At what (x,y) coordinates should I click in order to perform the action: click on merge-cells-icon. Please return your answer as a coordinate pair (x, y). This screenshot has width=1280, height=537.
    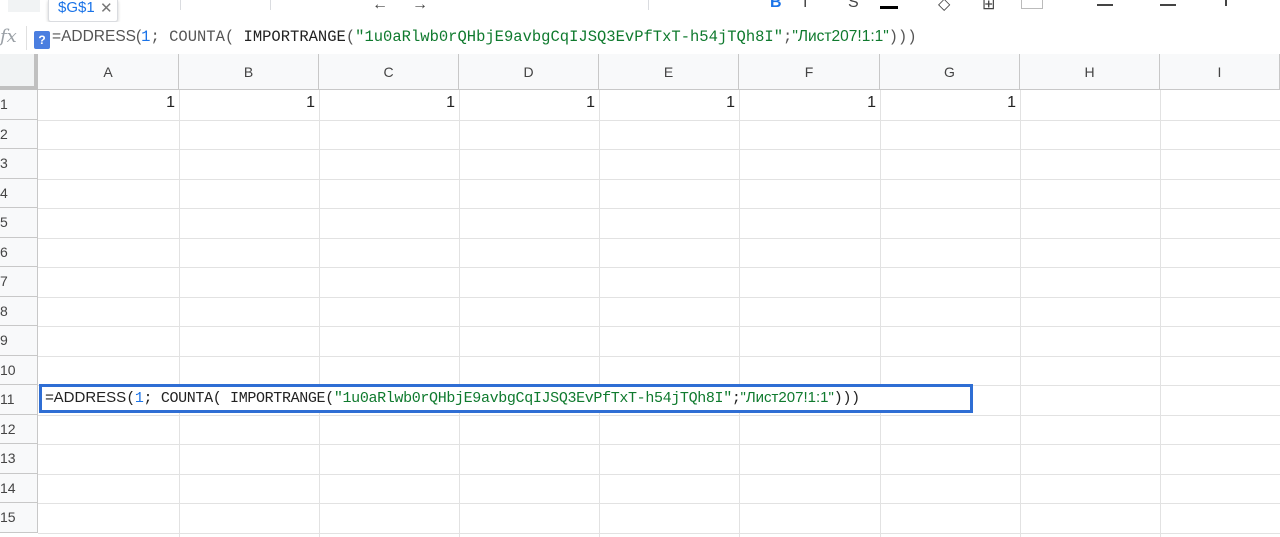
    Looking at the image, I should click on (1032, 4).